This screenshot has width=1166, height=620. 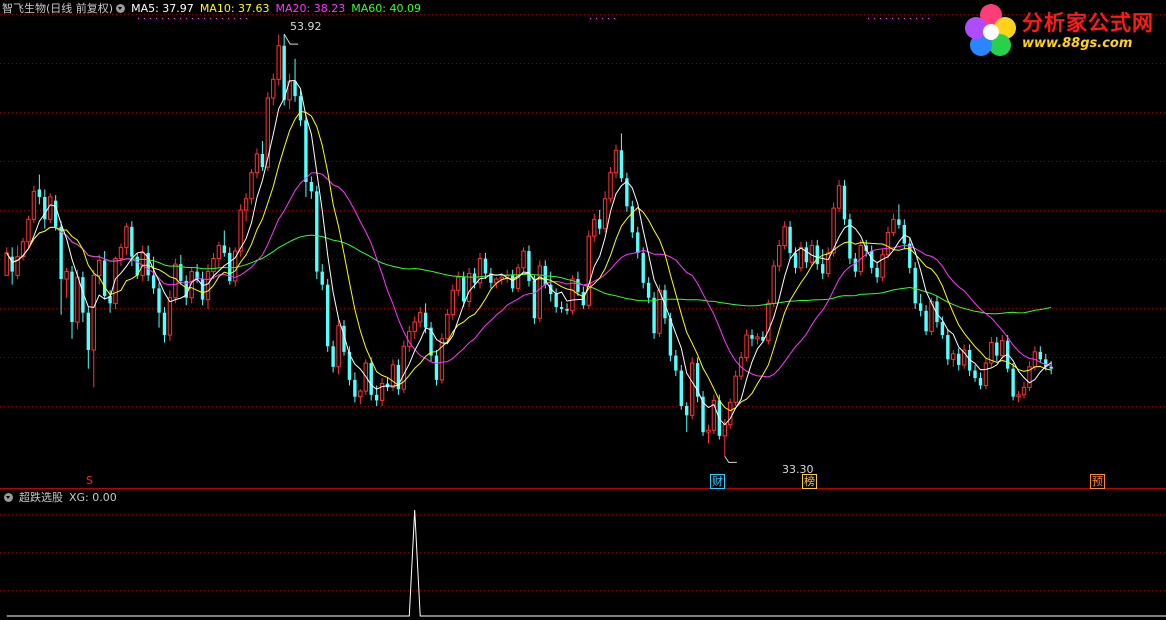 I want to click on signal-marker-s: S, so click(x=89, y=480).